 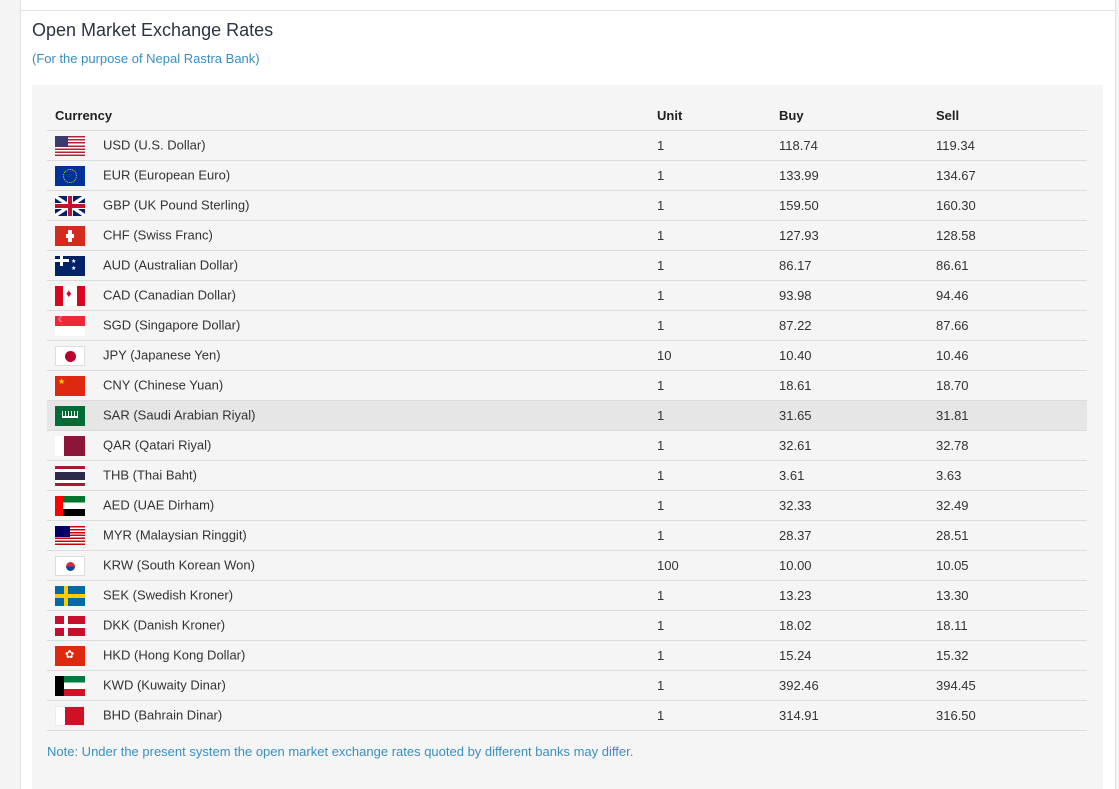 What do you see at coordinates (849, 535) in the screenshot?
I see `buy-cell: 28.37` at bounding box center [849, 535].